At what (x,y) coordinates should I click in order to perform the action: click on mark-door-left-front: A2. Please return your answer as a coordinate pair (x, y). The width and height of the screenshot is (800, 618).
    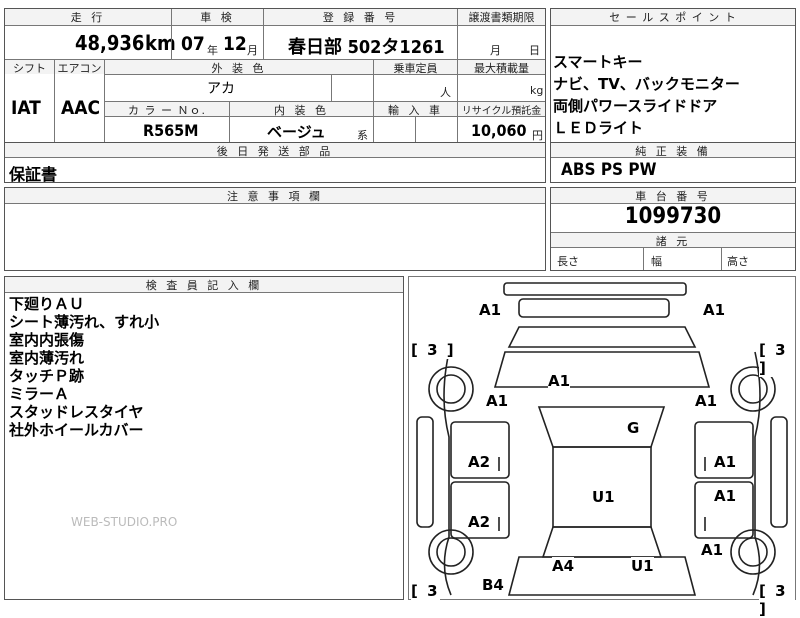
    Looking at the image, I should click on (479, 462).